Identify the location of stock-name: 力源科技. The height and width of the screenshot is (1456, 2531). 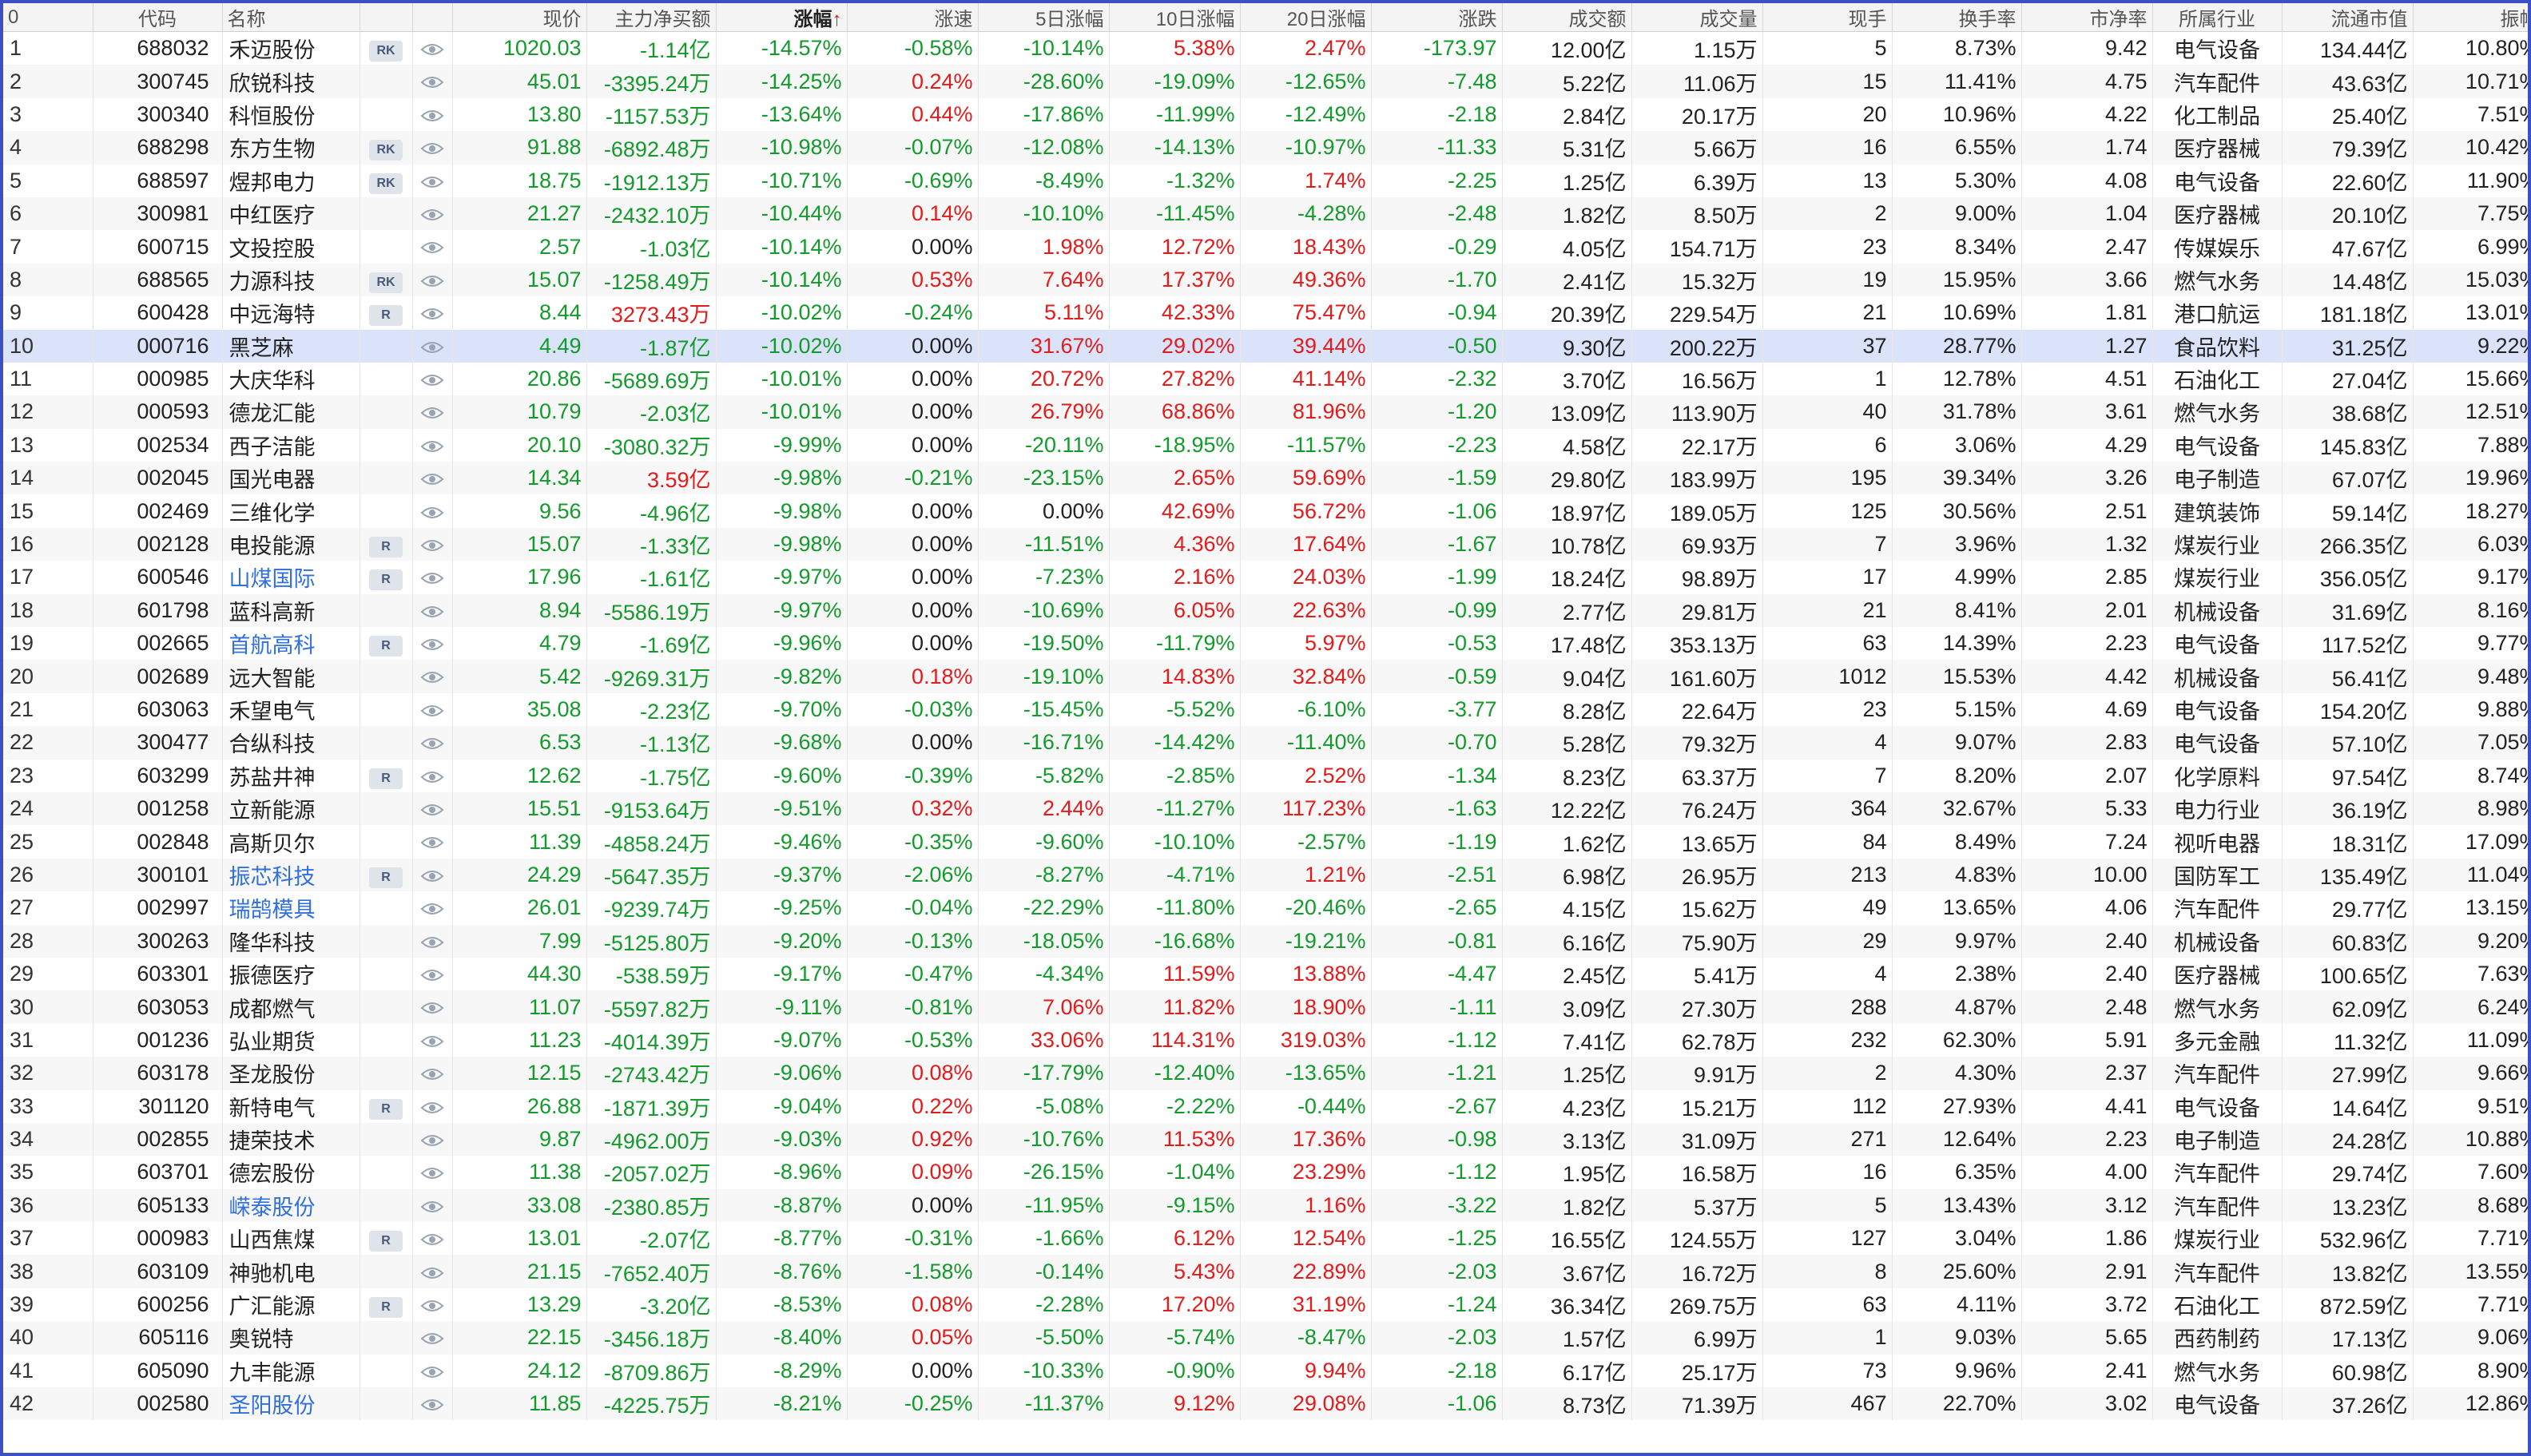
(291, 280).